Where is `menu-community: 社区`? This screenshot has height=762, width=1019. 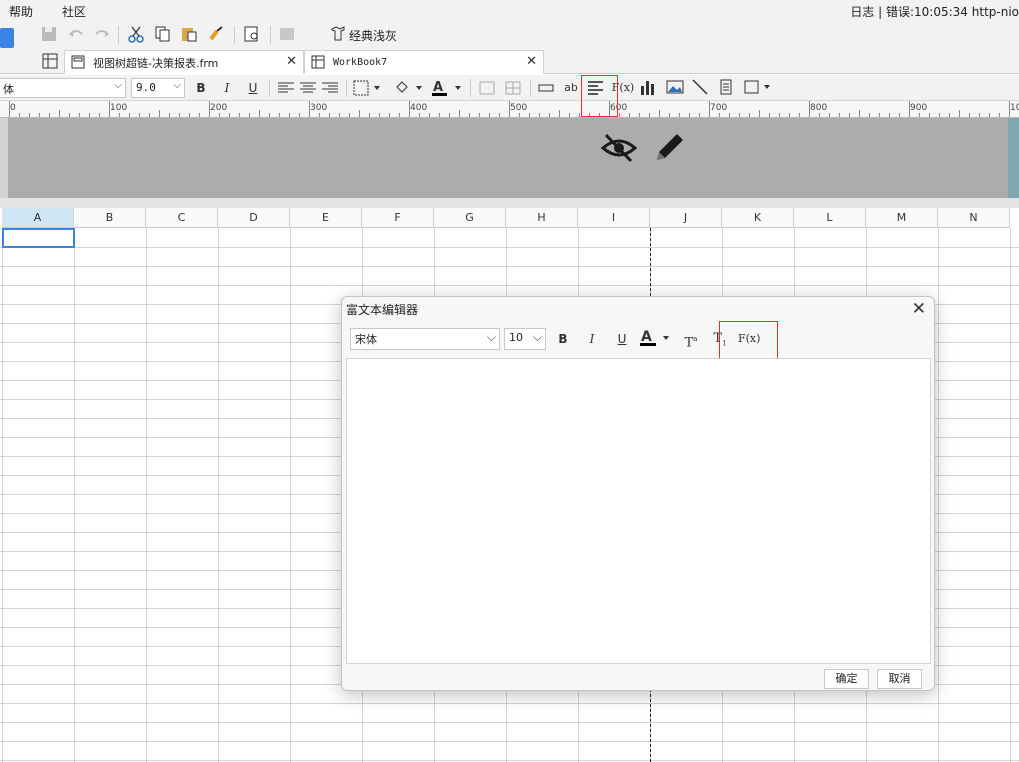
menu-community: 社区 is located at coordinates (74, 11).